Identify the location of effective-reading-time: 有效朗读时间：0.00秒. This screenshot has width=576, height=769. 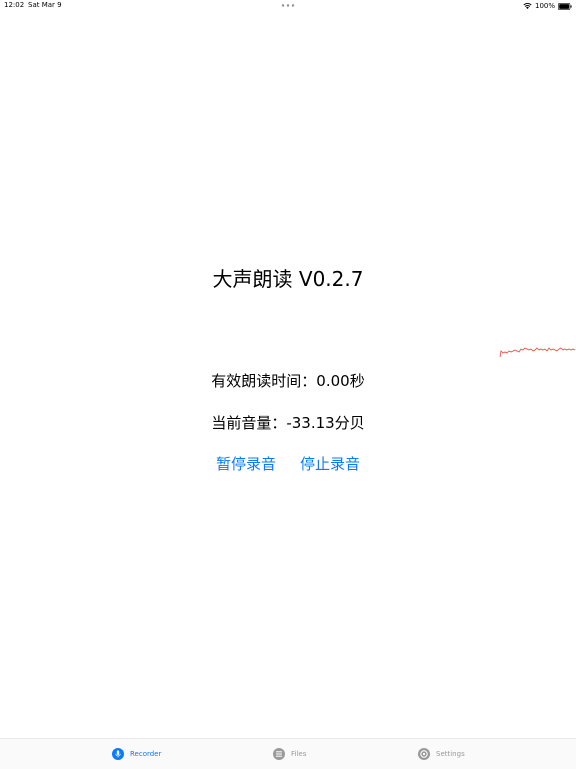
(288, 381).